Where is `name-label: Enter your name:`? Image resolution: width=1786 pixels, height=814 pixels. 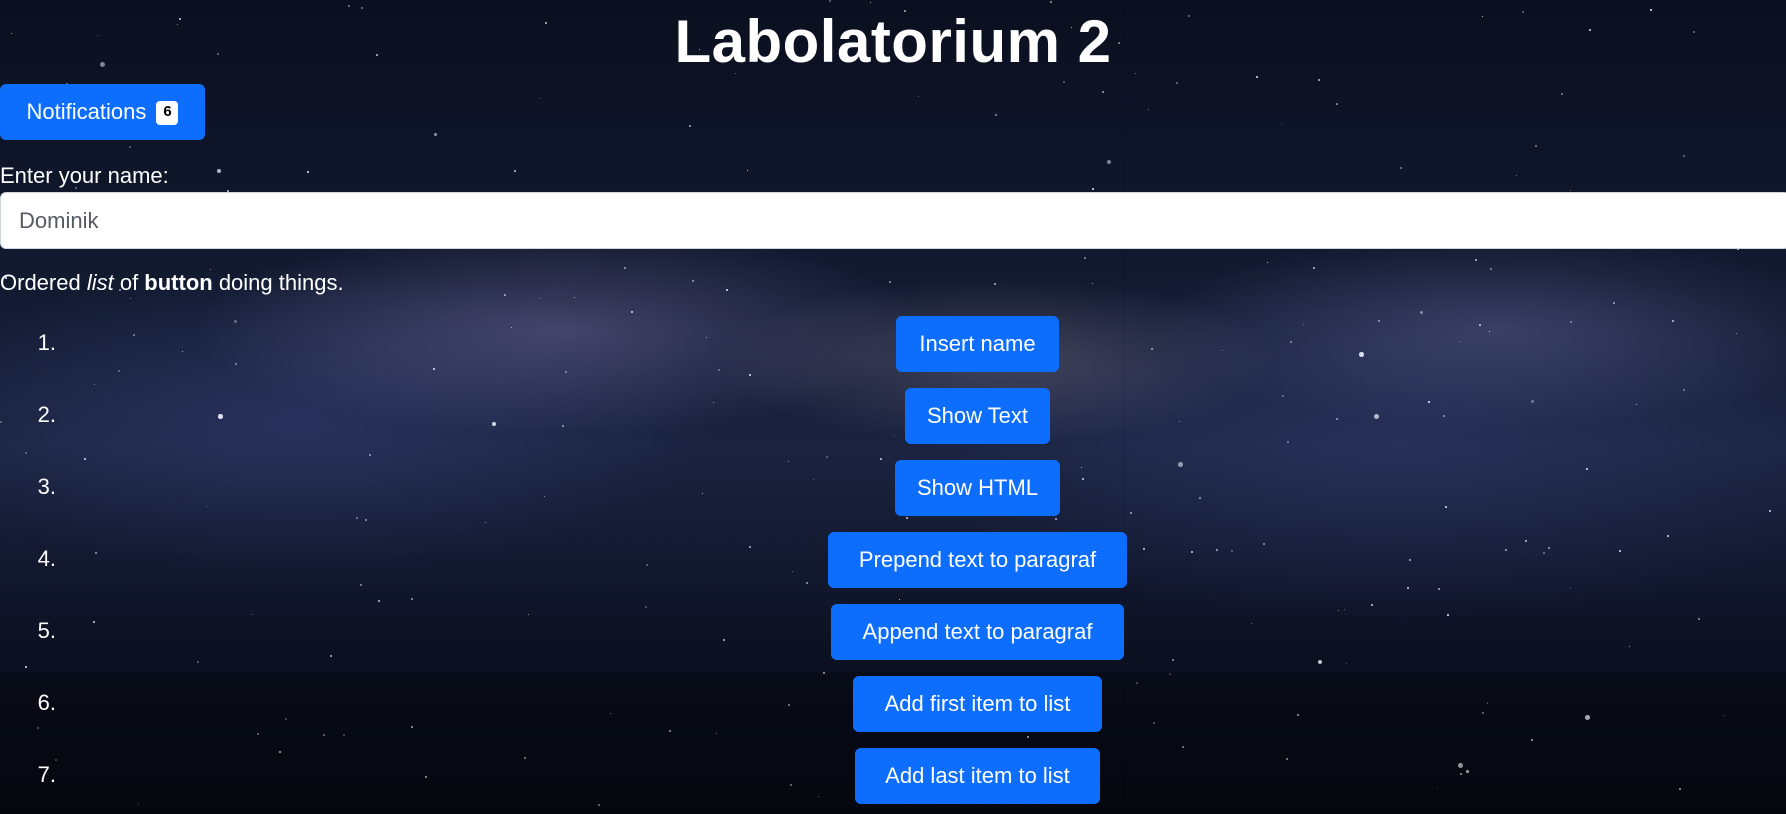
name-label: Enter your name: is located at coordinates (84, 175).